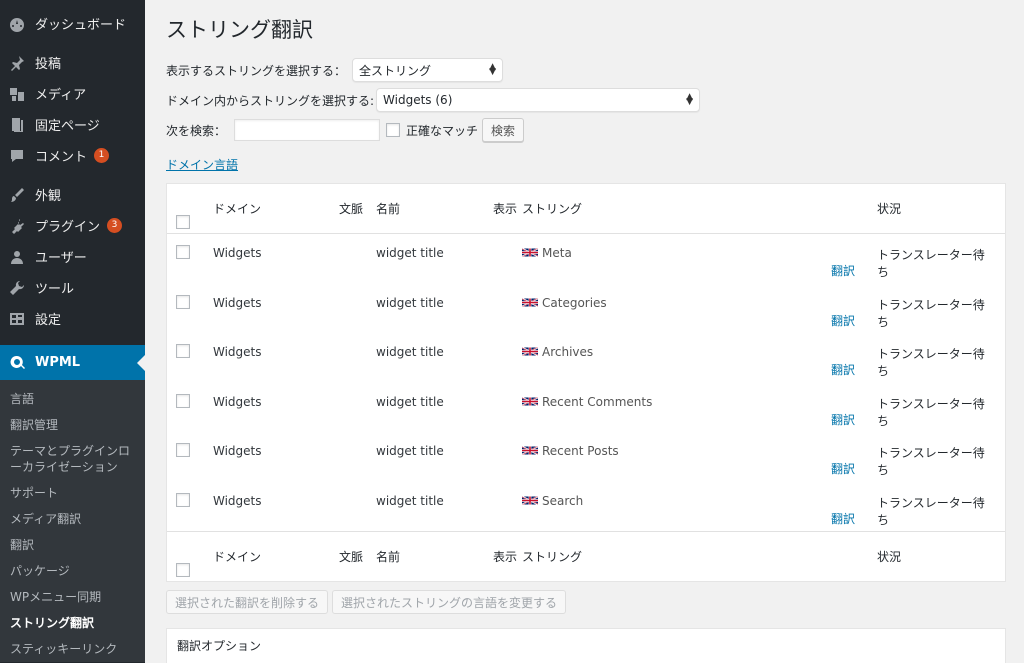 The width and height of the screenshot is (1024, 663). I want to click on select-all-checkbox, so click(183, 221).